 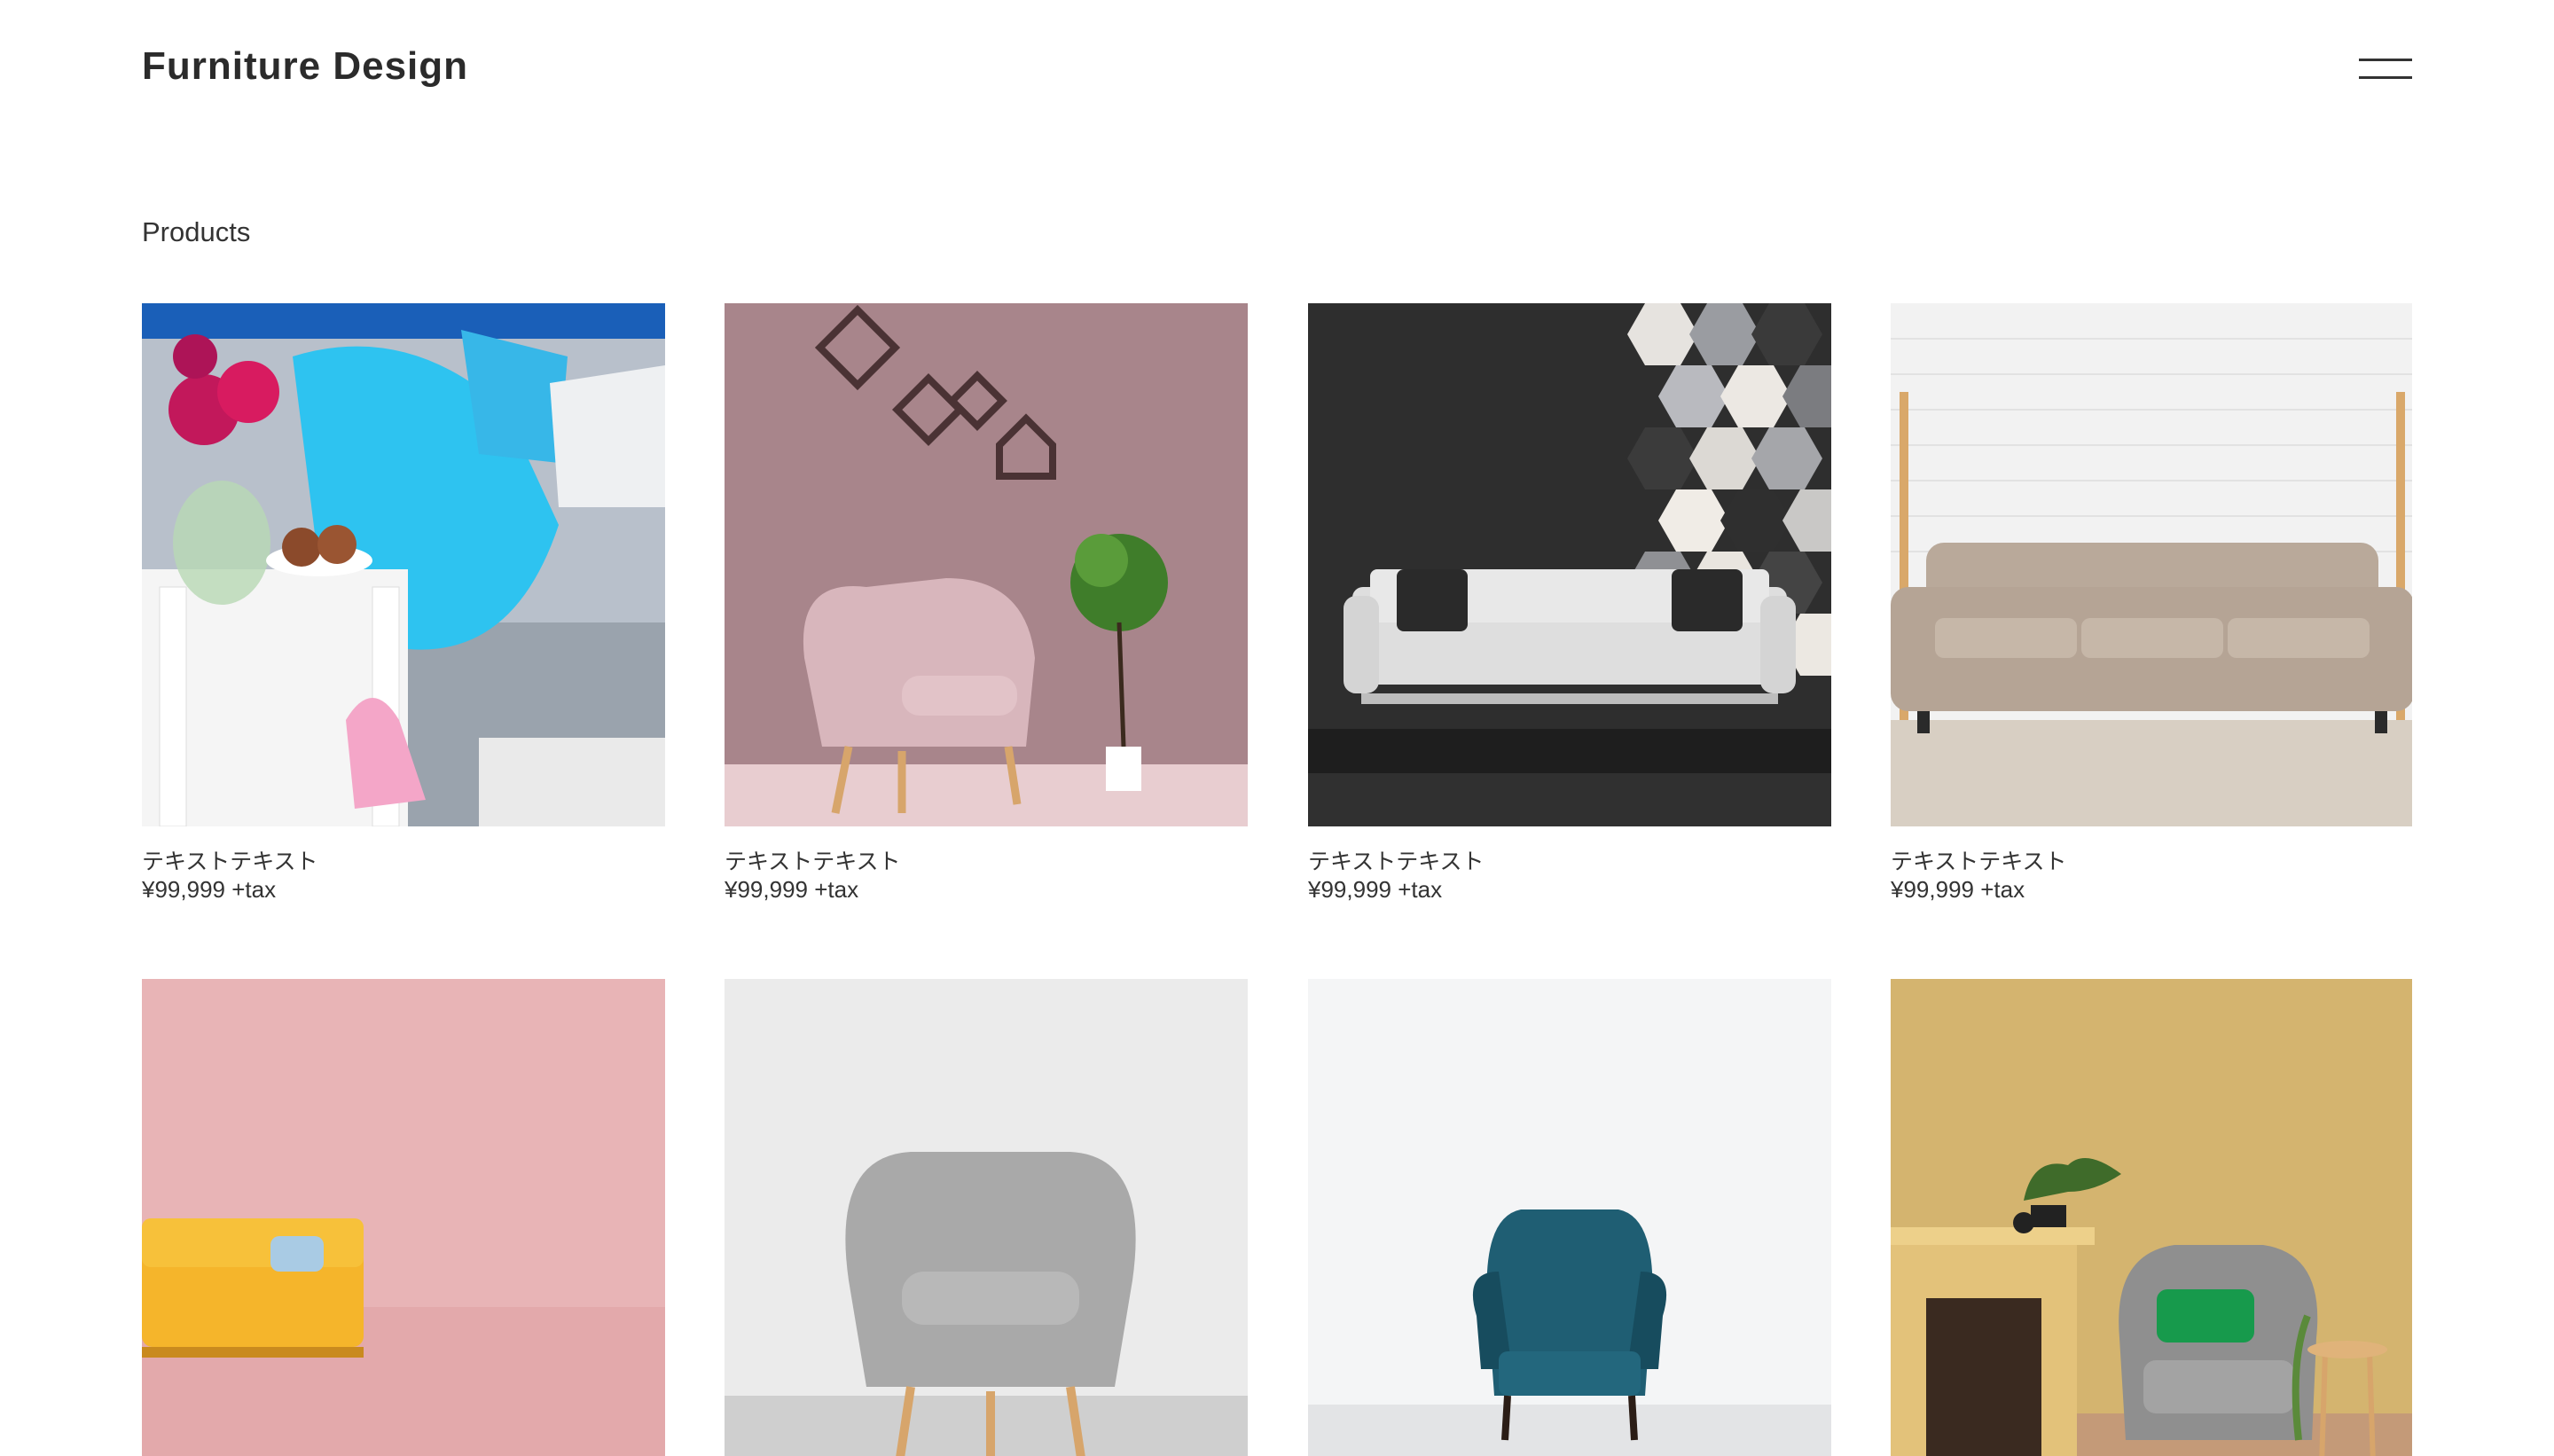 What do you see at coordinates (196, 231) in the screenshot?
I see `products-heading: Products` at bounding box center [196, 231].